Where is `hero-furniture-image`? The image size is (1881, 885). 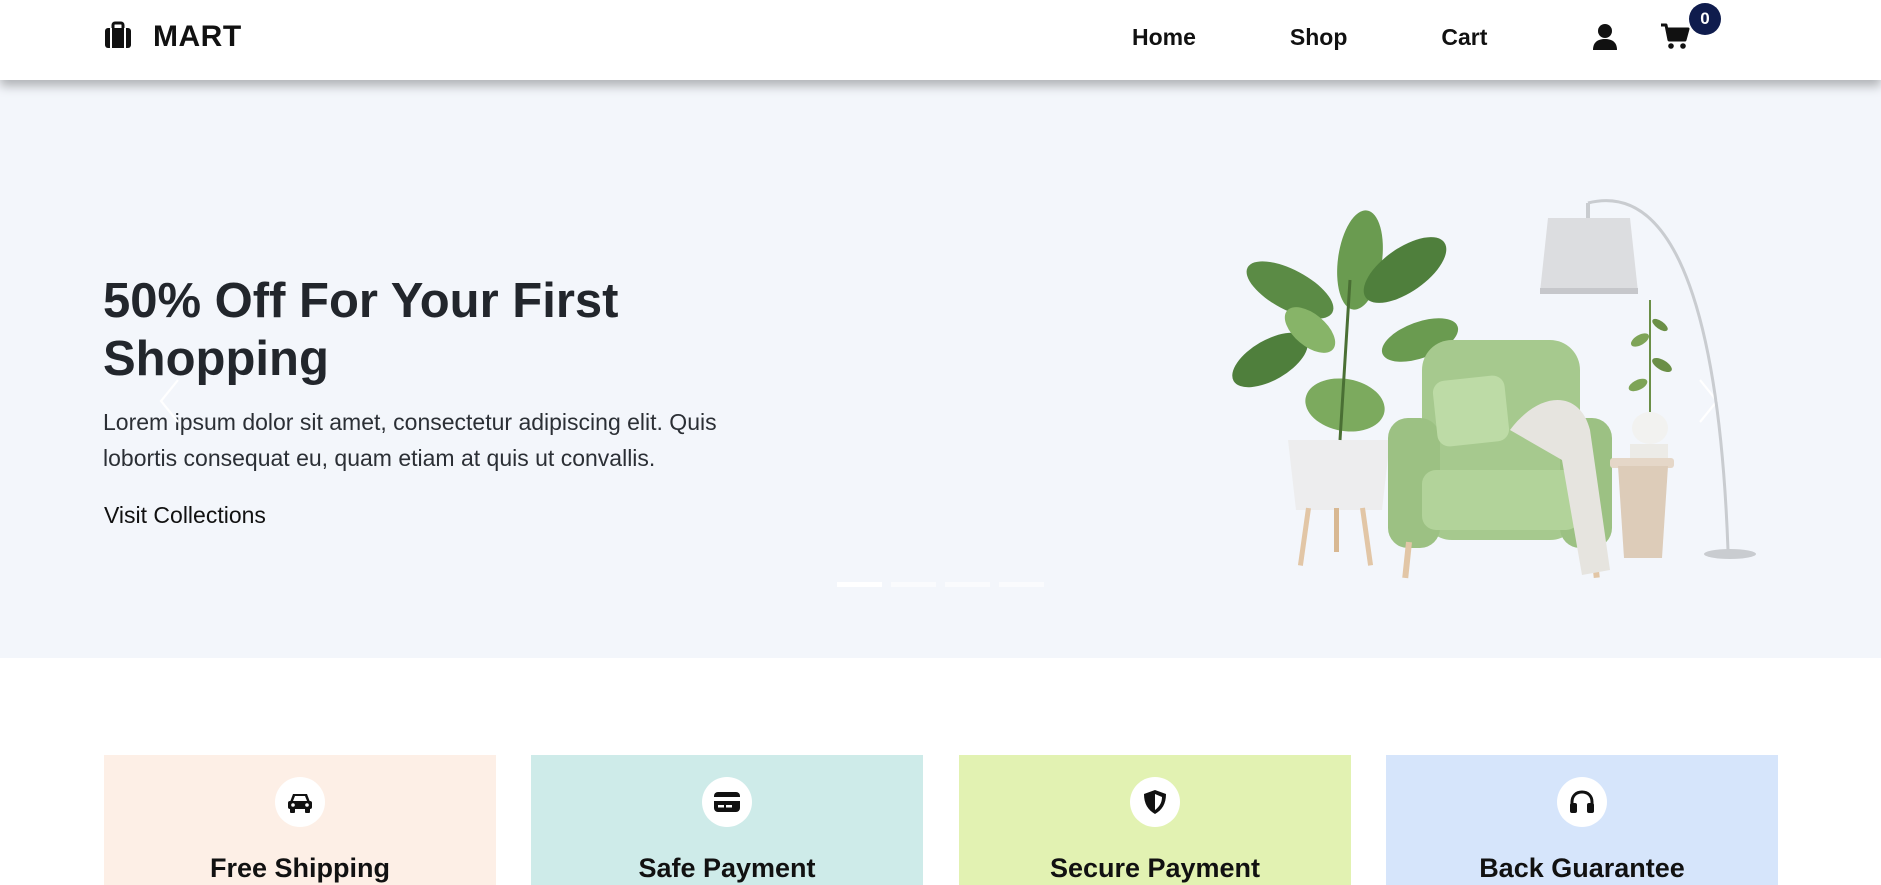 hero-furniture-image is located at coordinates (1510, 392).